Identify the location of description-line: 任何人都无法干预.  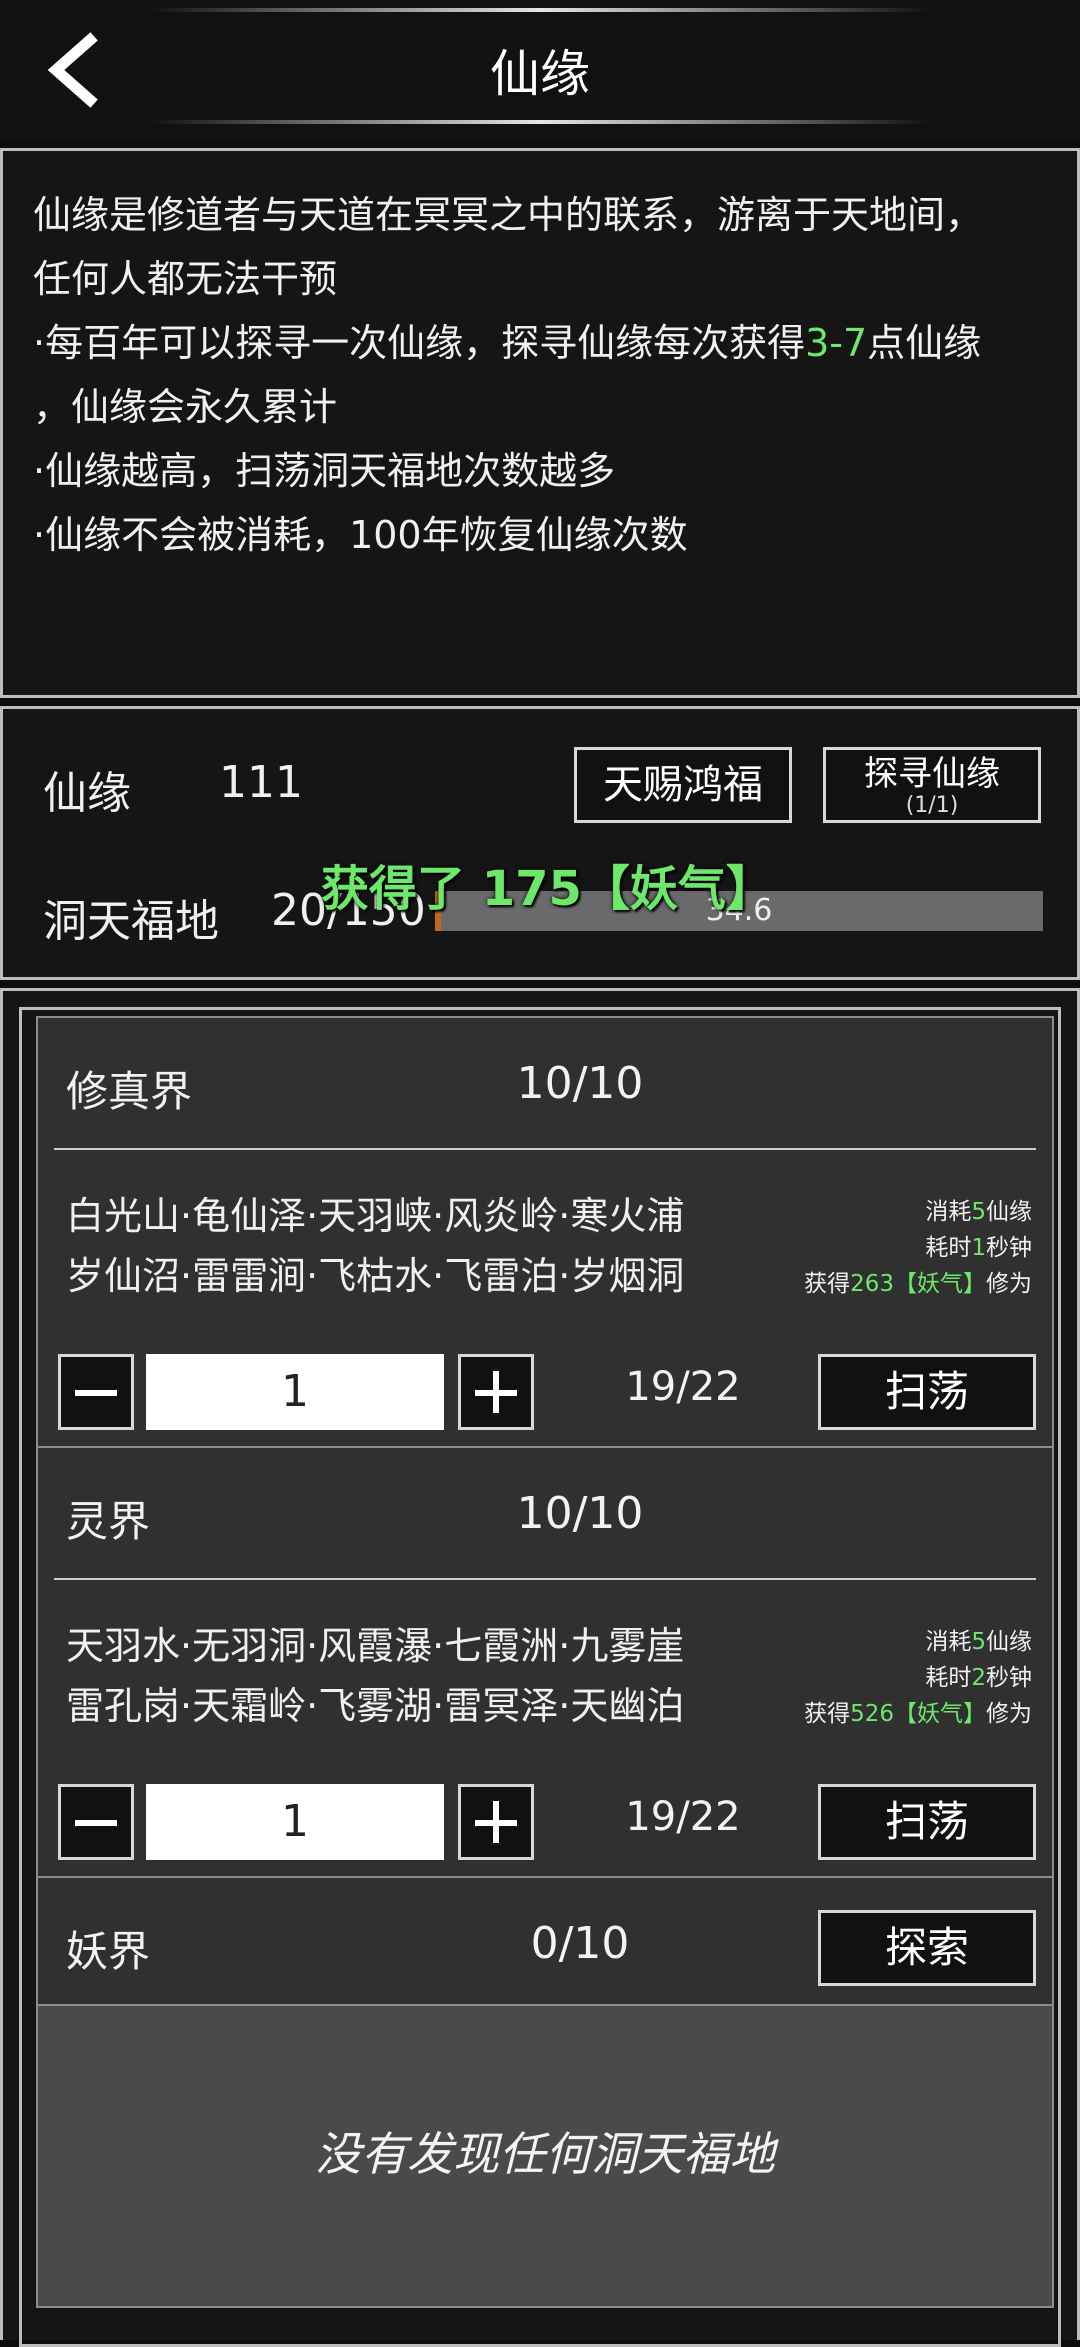
(185, 279).